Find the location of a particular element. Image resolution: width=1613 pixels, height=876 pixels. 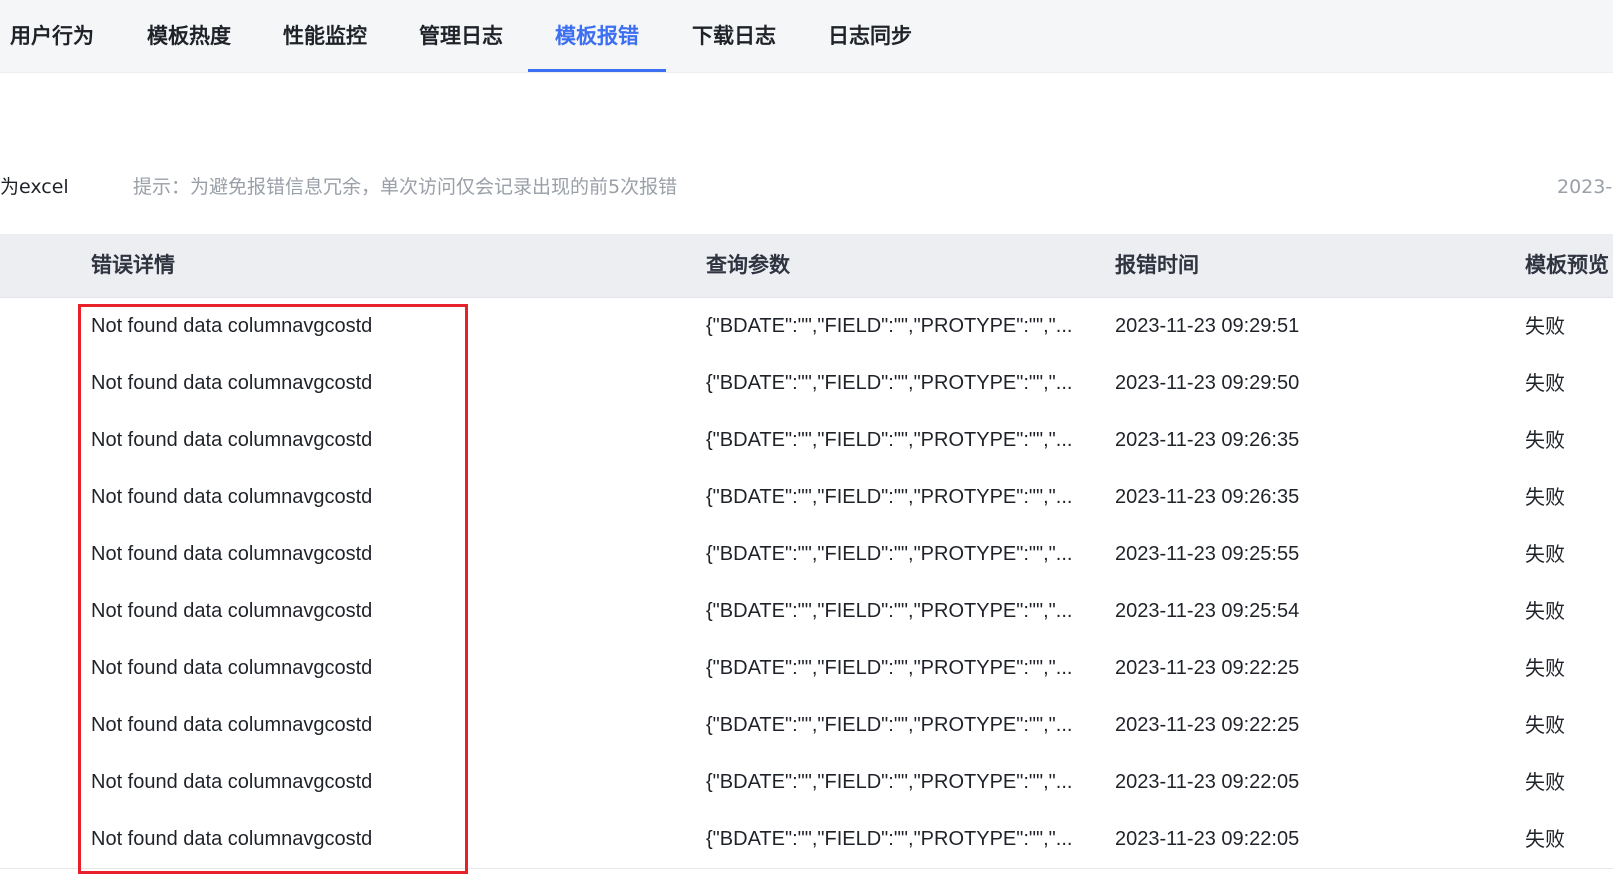

tab-user-behavior: 用户行为 is located at coordinates (52, 36).